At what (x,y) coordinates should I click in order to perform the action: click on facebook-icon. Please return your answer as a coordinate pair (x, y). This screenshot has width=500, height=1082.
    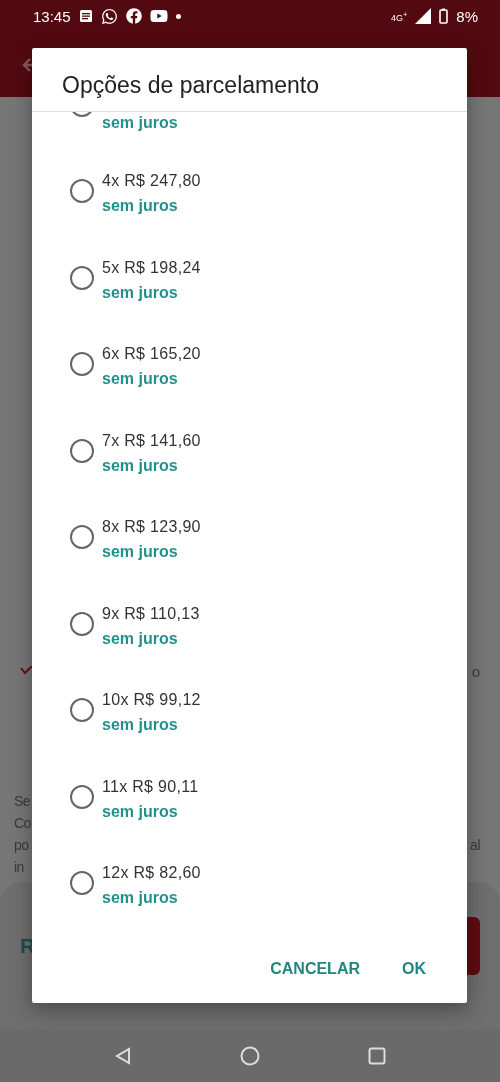
    Looking at the image, I should click on (133, 16).